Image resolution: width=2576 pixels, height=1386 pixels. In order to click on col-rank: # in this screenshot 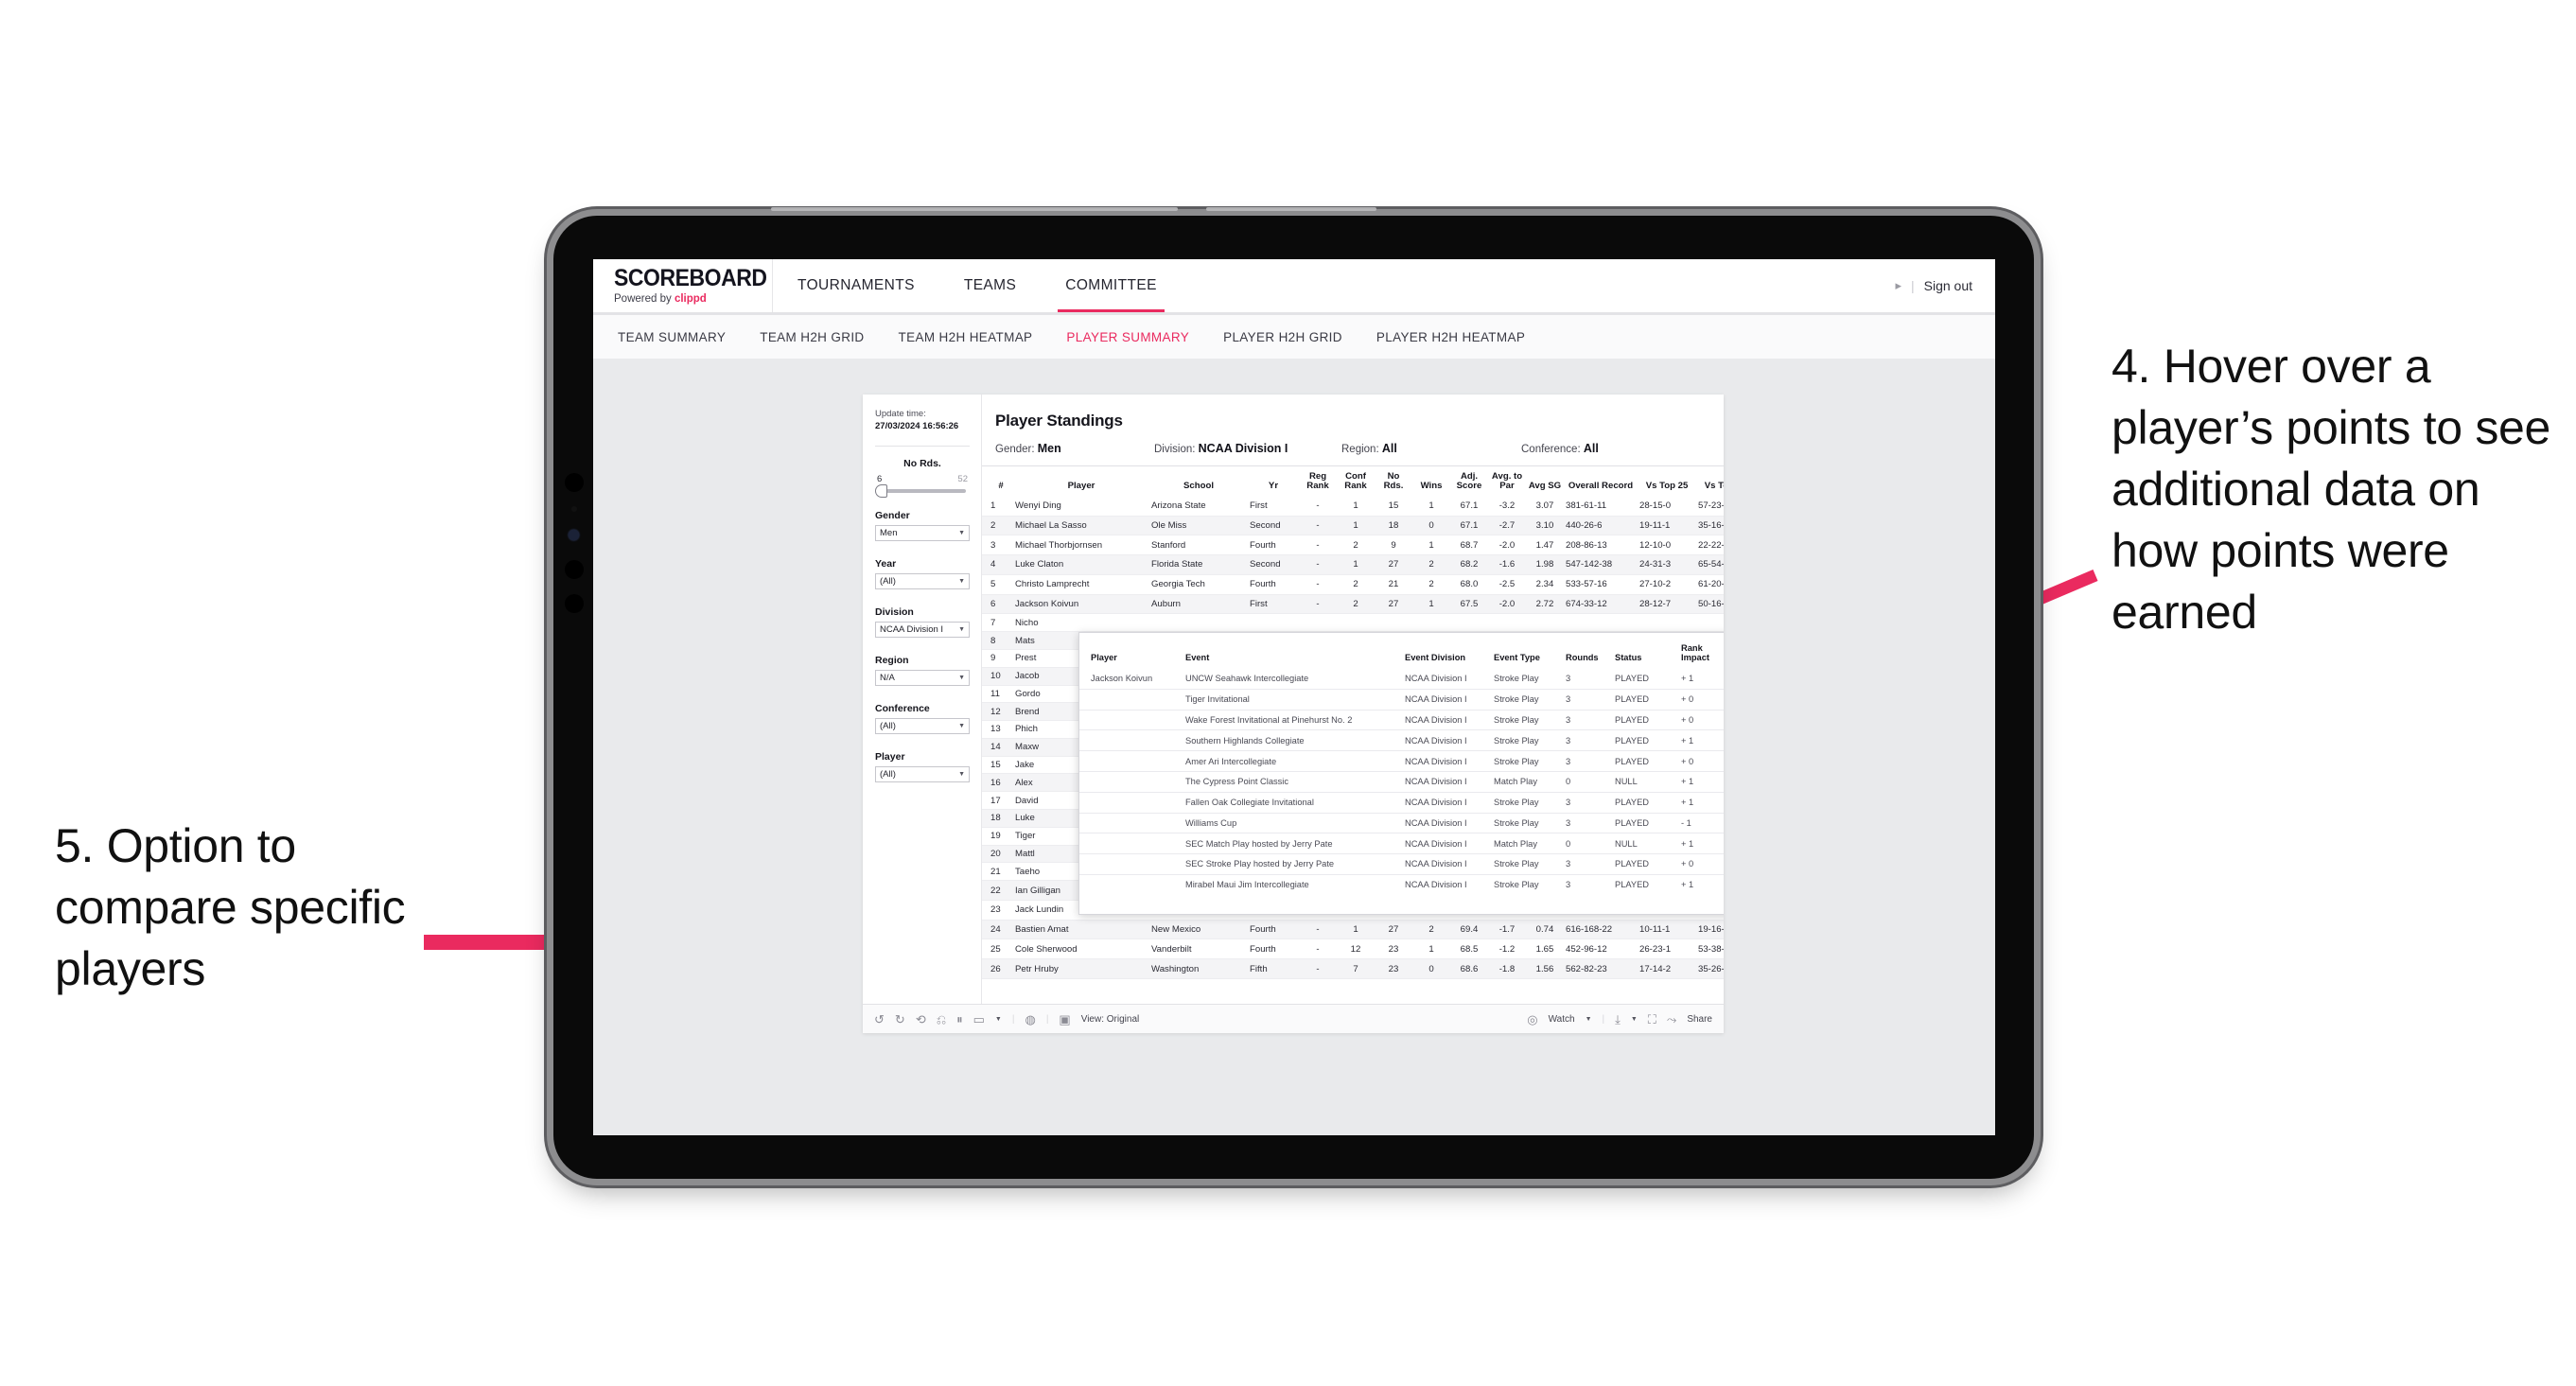, I will do `click(998, 481)`.